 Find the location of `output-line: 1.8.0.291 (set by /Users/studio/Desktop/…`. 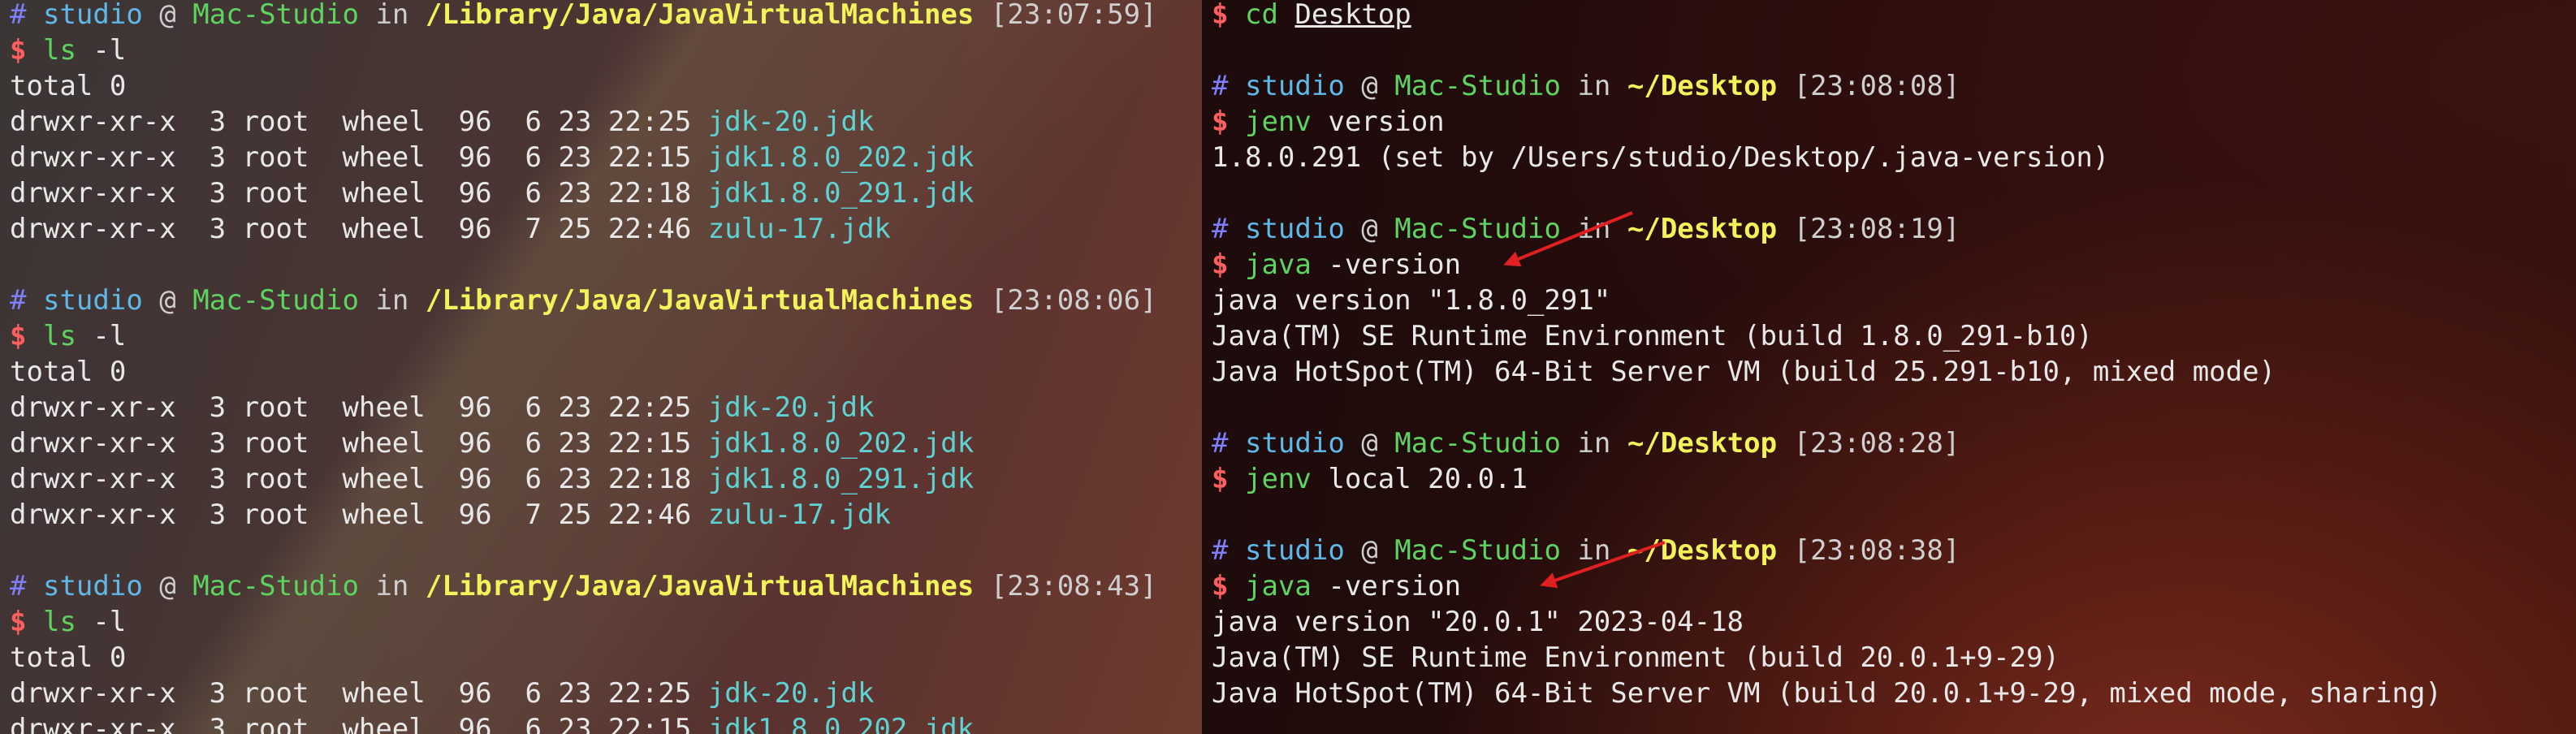

output-line: 1.8.0.291 (set by /Users/studio/Desktop/… is located at coordinates (1661, 157).